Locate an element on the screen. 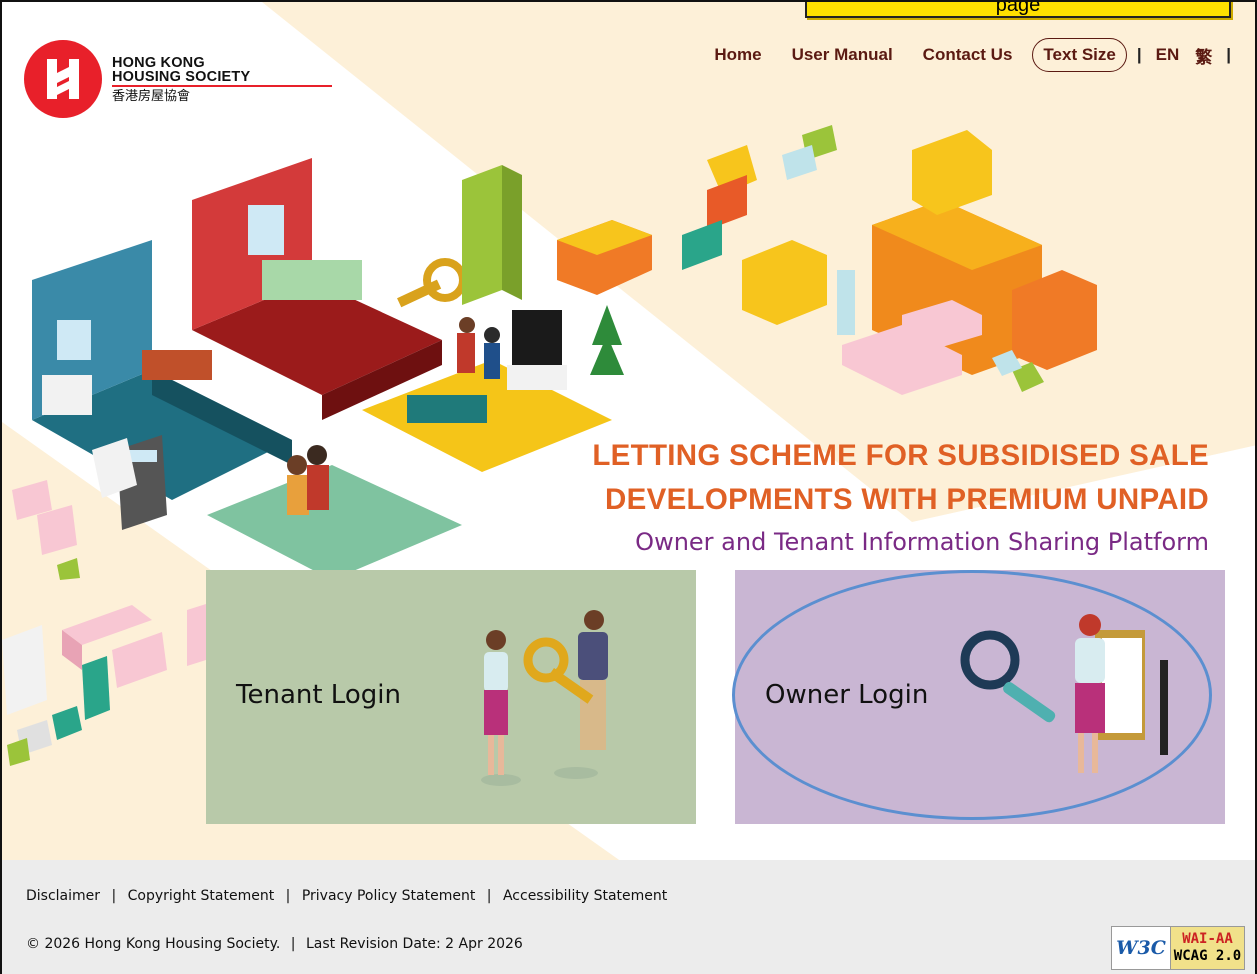 The height and width of the screenshot is (974, 1257). last-revision-date: Last Revision Date: 2 Apr 2026 is located at coordinates (414, 944).